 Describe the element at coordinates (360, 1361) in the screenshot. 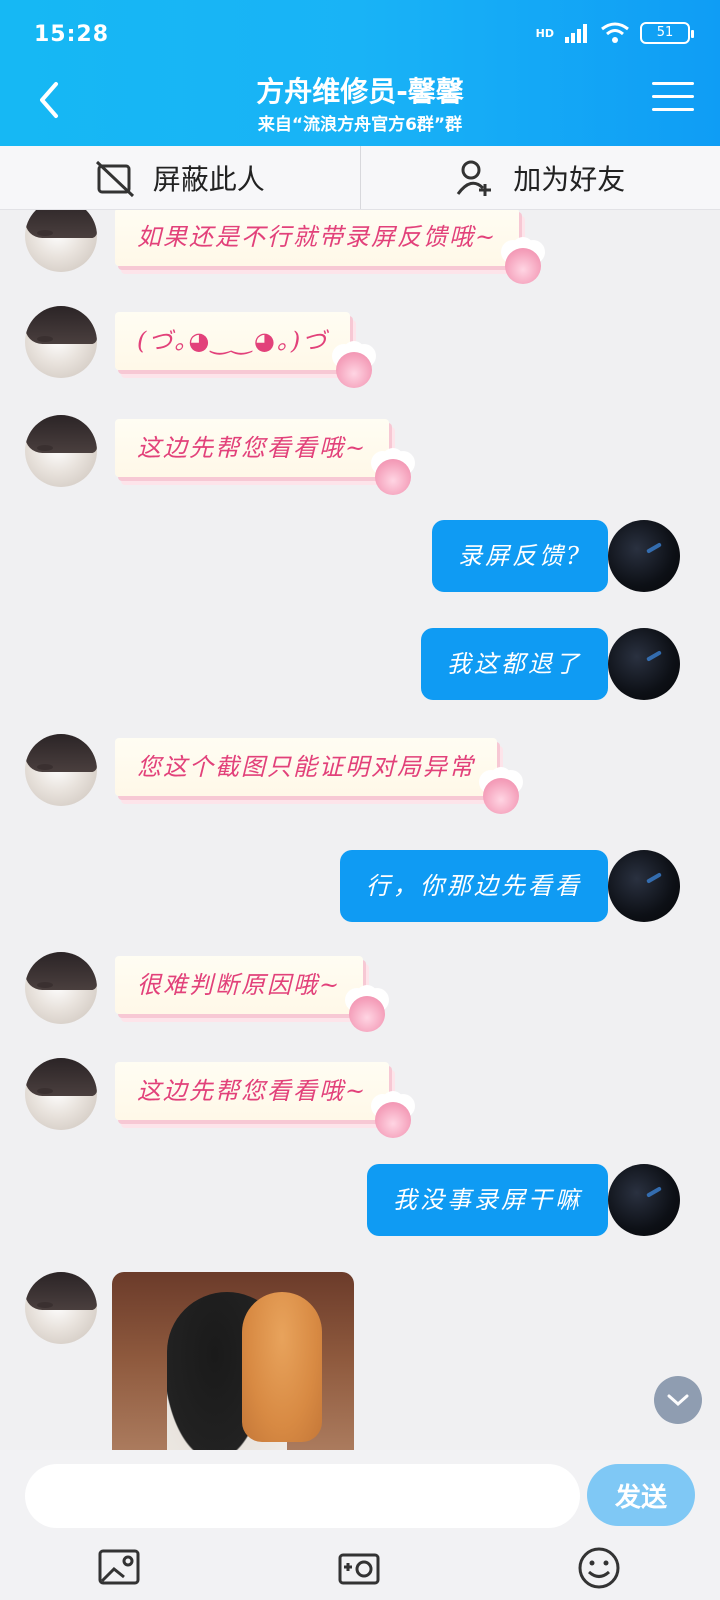

I see `message-row` at that location.